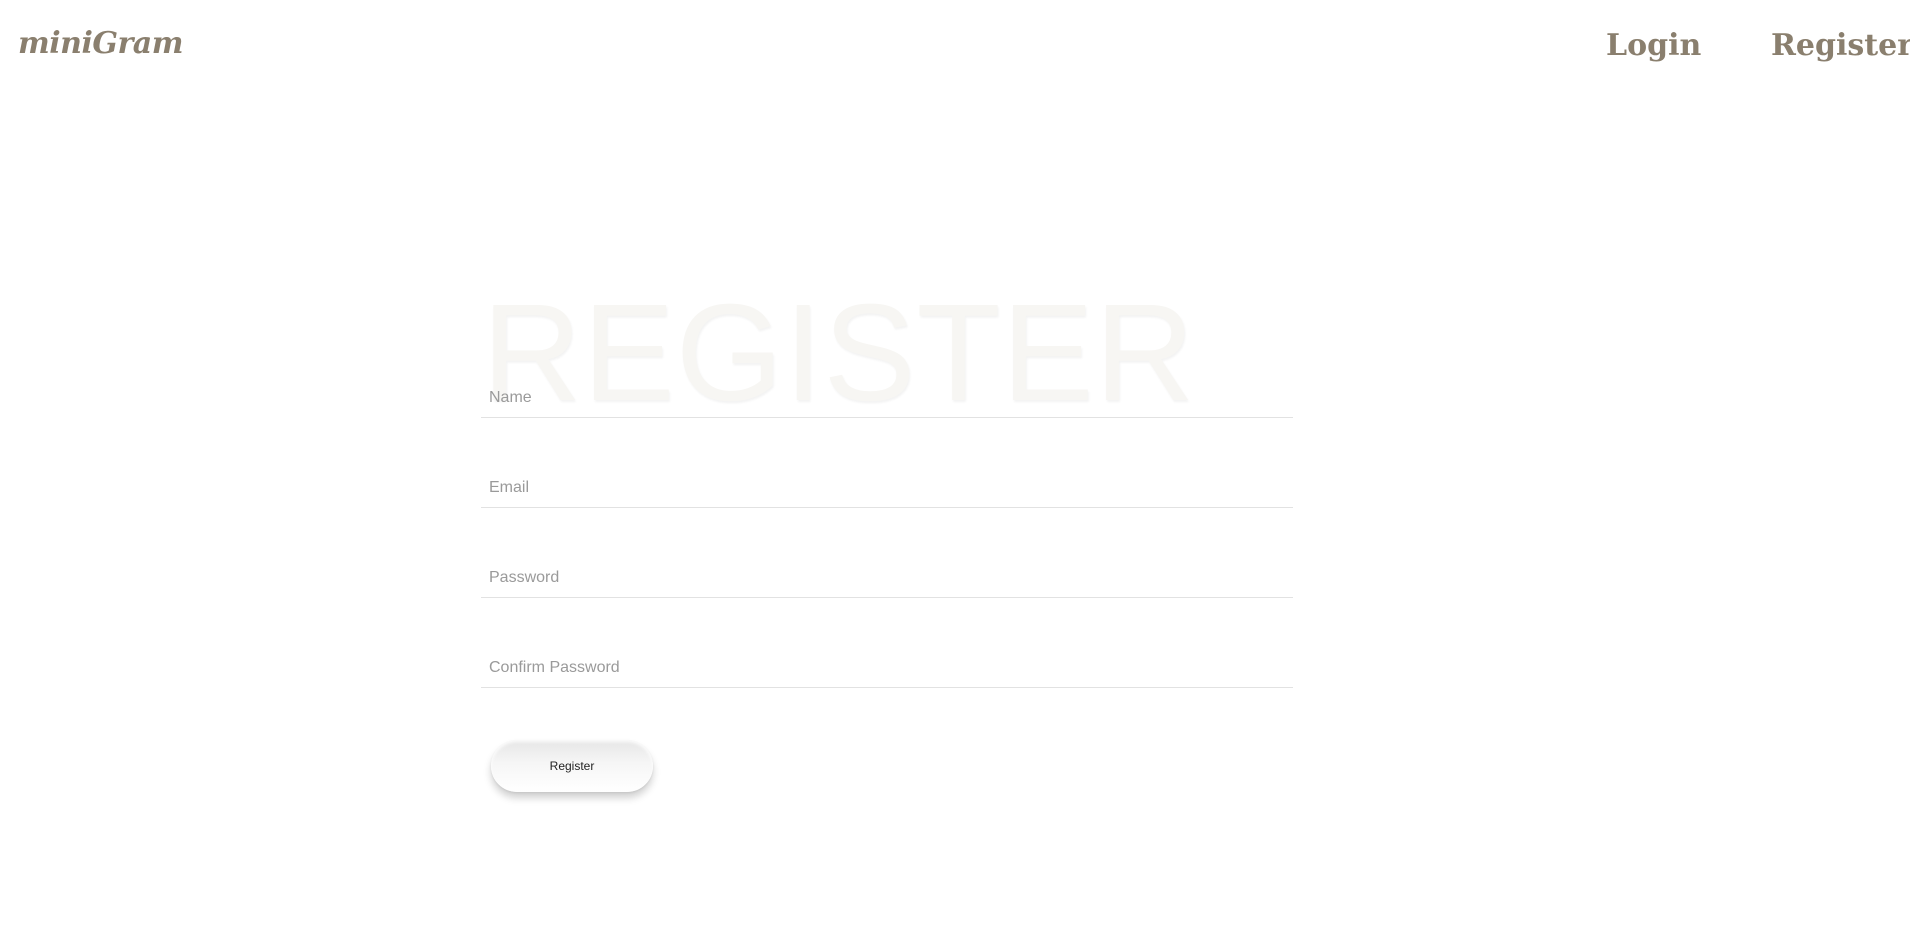 The width and height of the screenshot is (1910, 935). What do you see at coordinates (1840, 45) in the screenshot?
I see `nav-register-link: Register` at bounding box center [1840, 45].